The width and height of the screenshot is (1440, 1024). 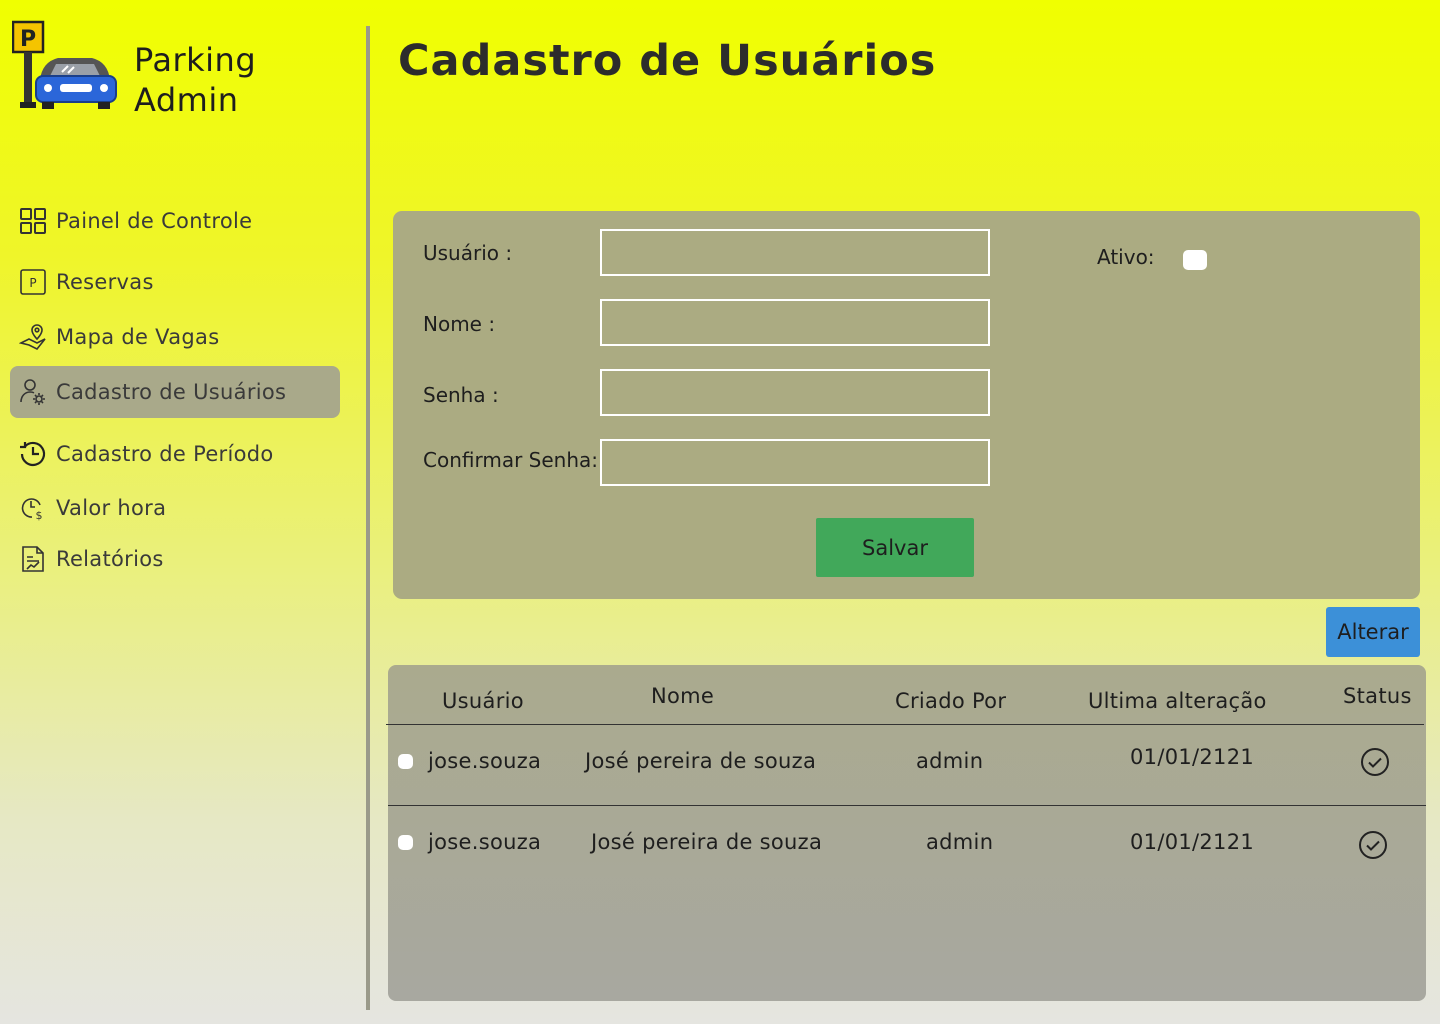 I want to click on parking-sign-icon: P, so click(x=33, y=282).